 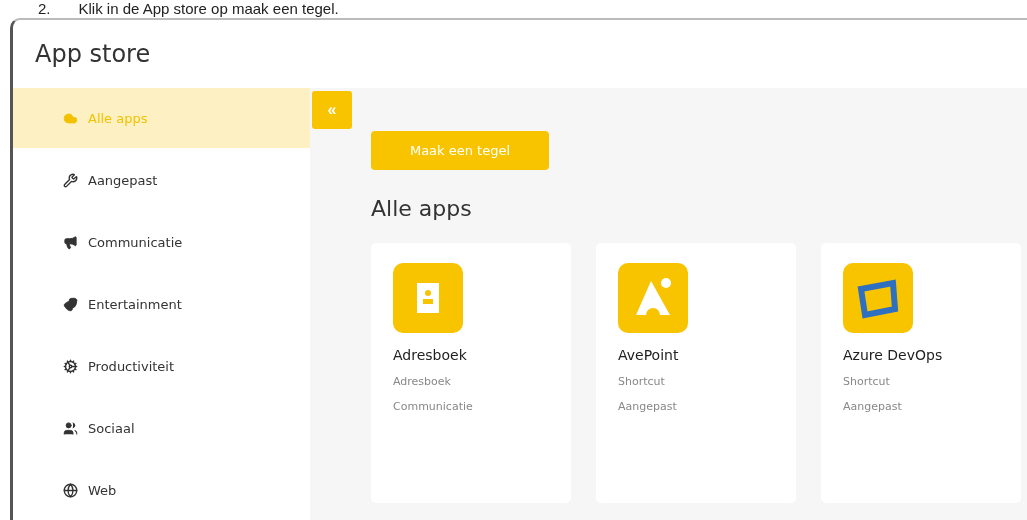 I want to click on app-name: Adresboek, so click(x=430, y=355).